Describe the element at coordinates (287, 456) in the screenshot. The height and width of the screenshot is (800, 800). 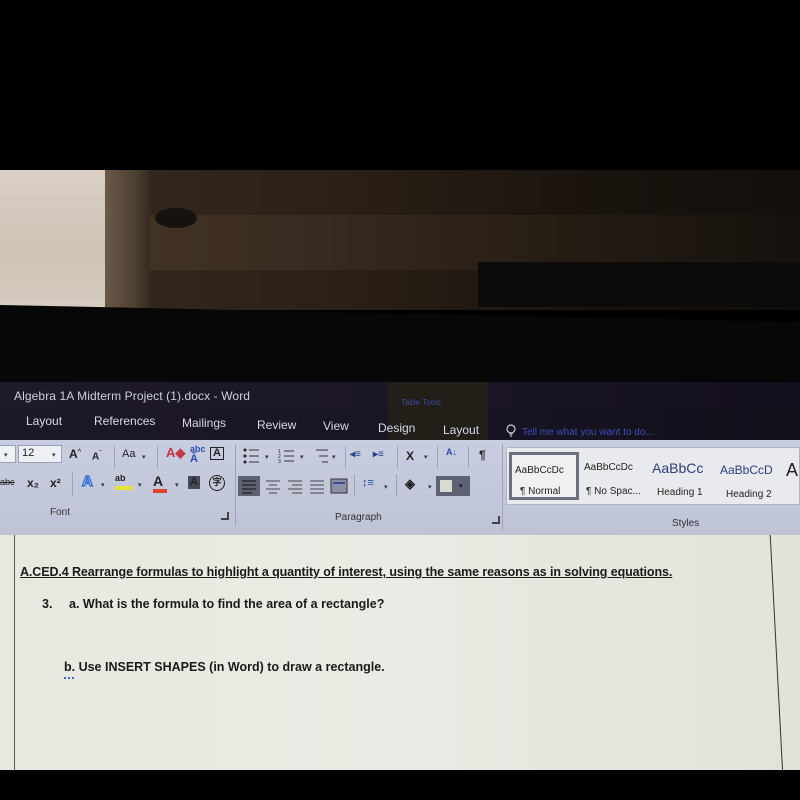
I see `numbering-icon: 123` at that location.